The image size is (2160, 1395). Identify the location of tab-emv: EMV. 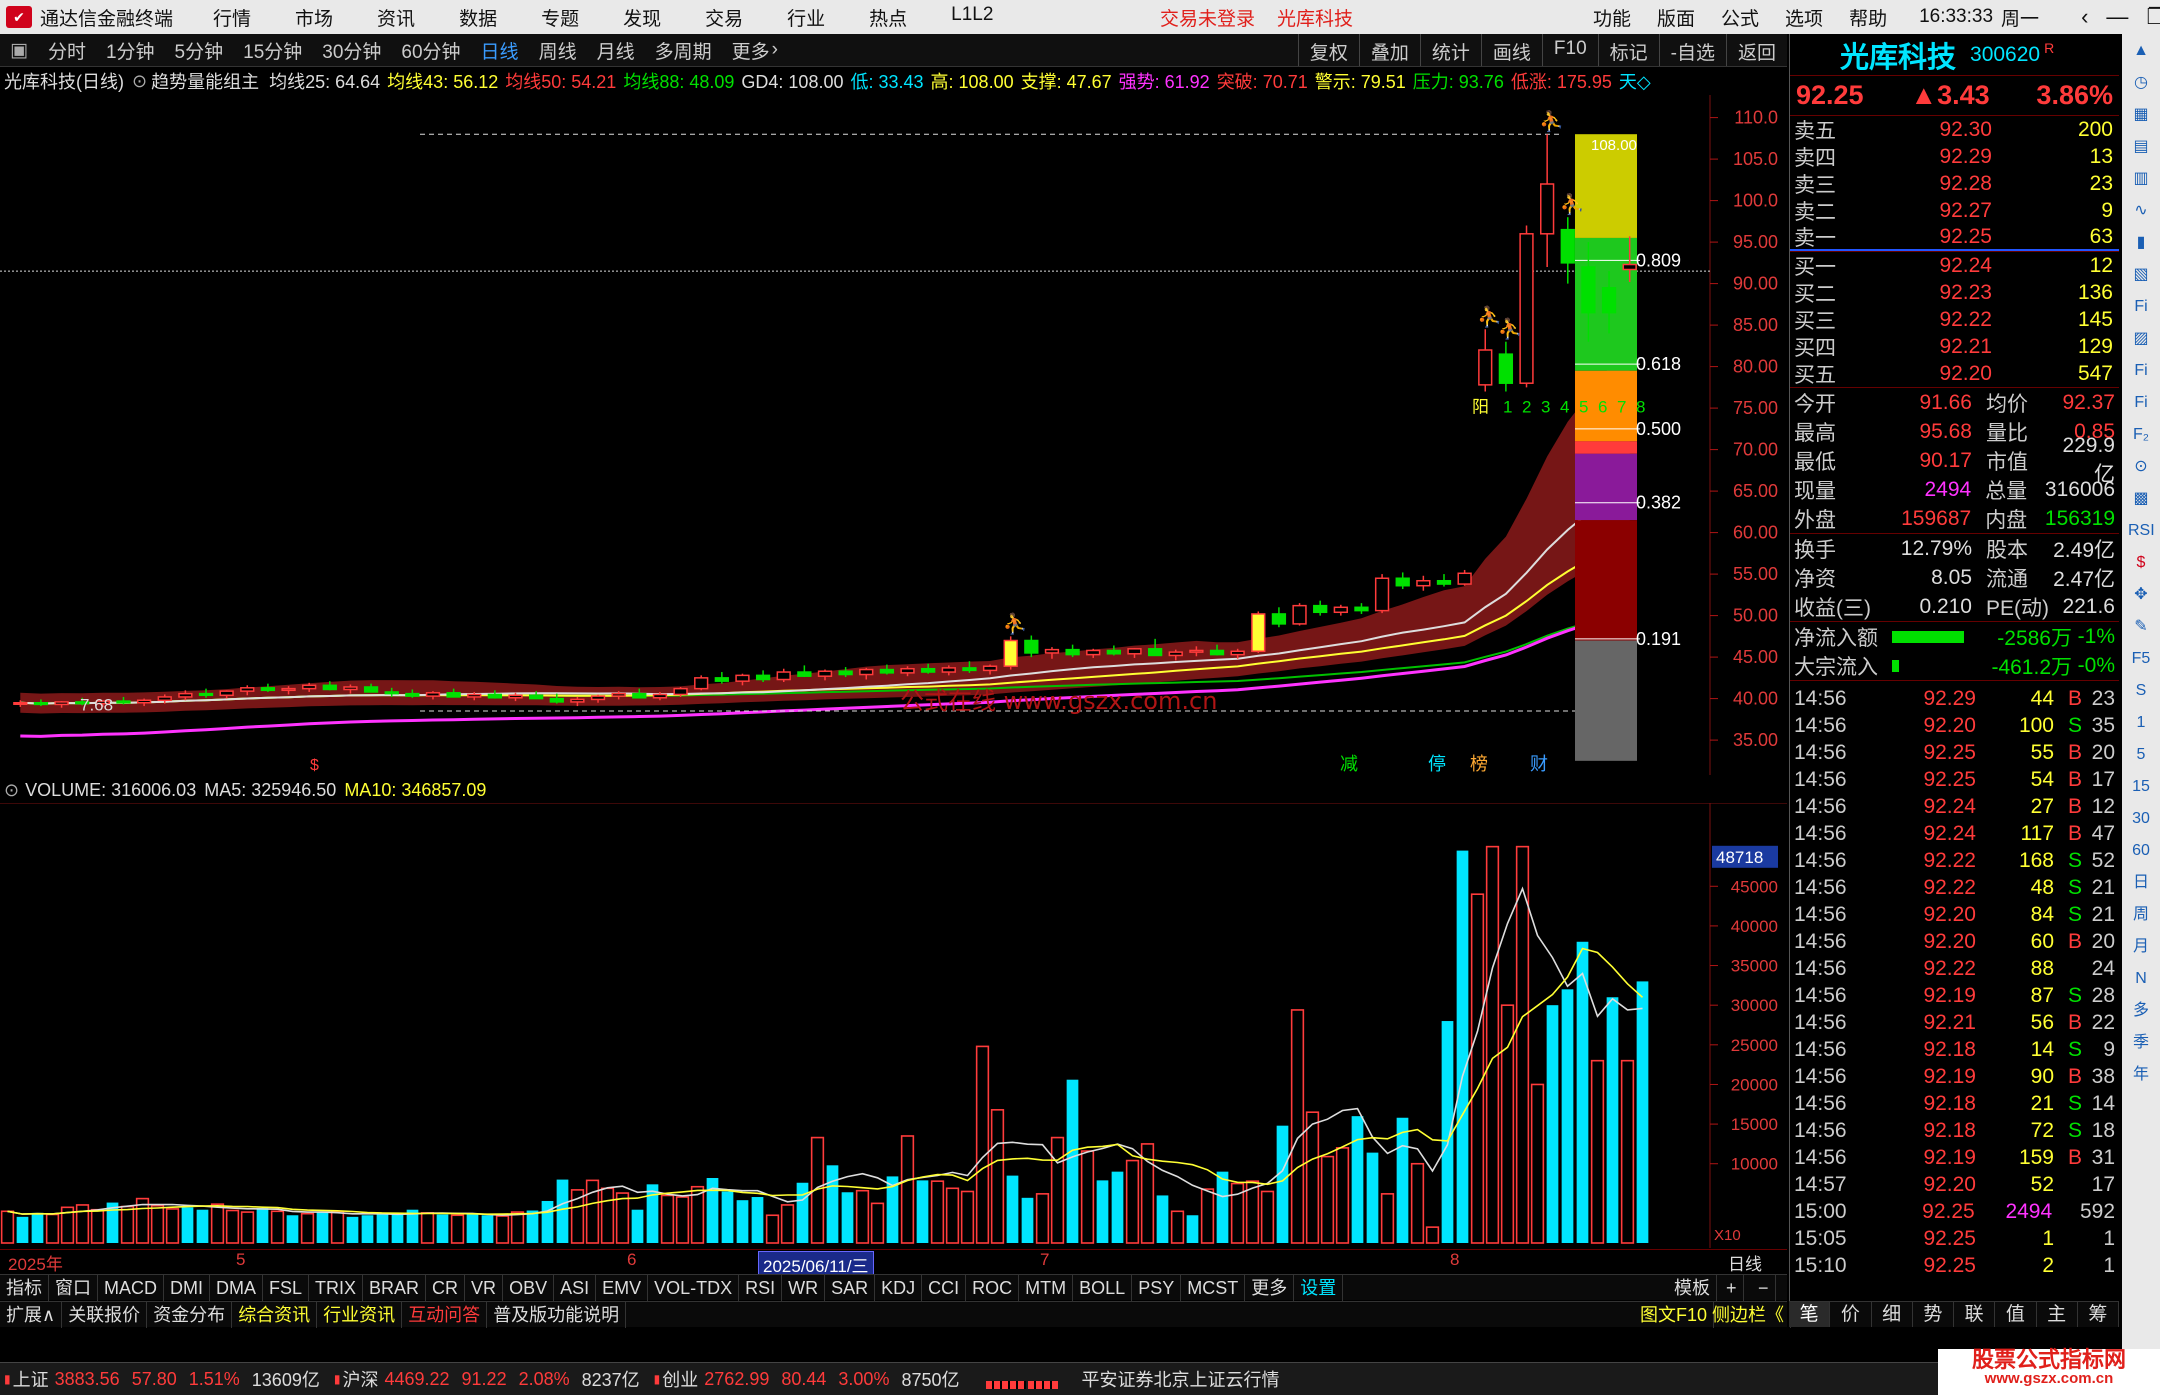
(622, 1287).